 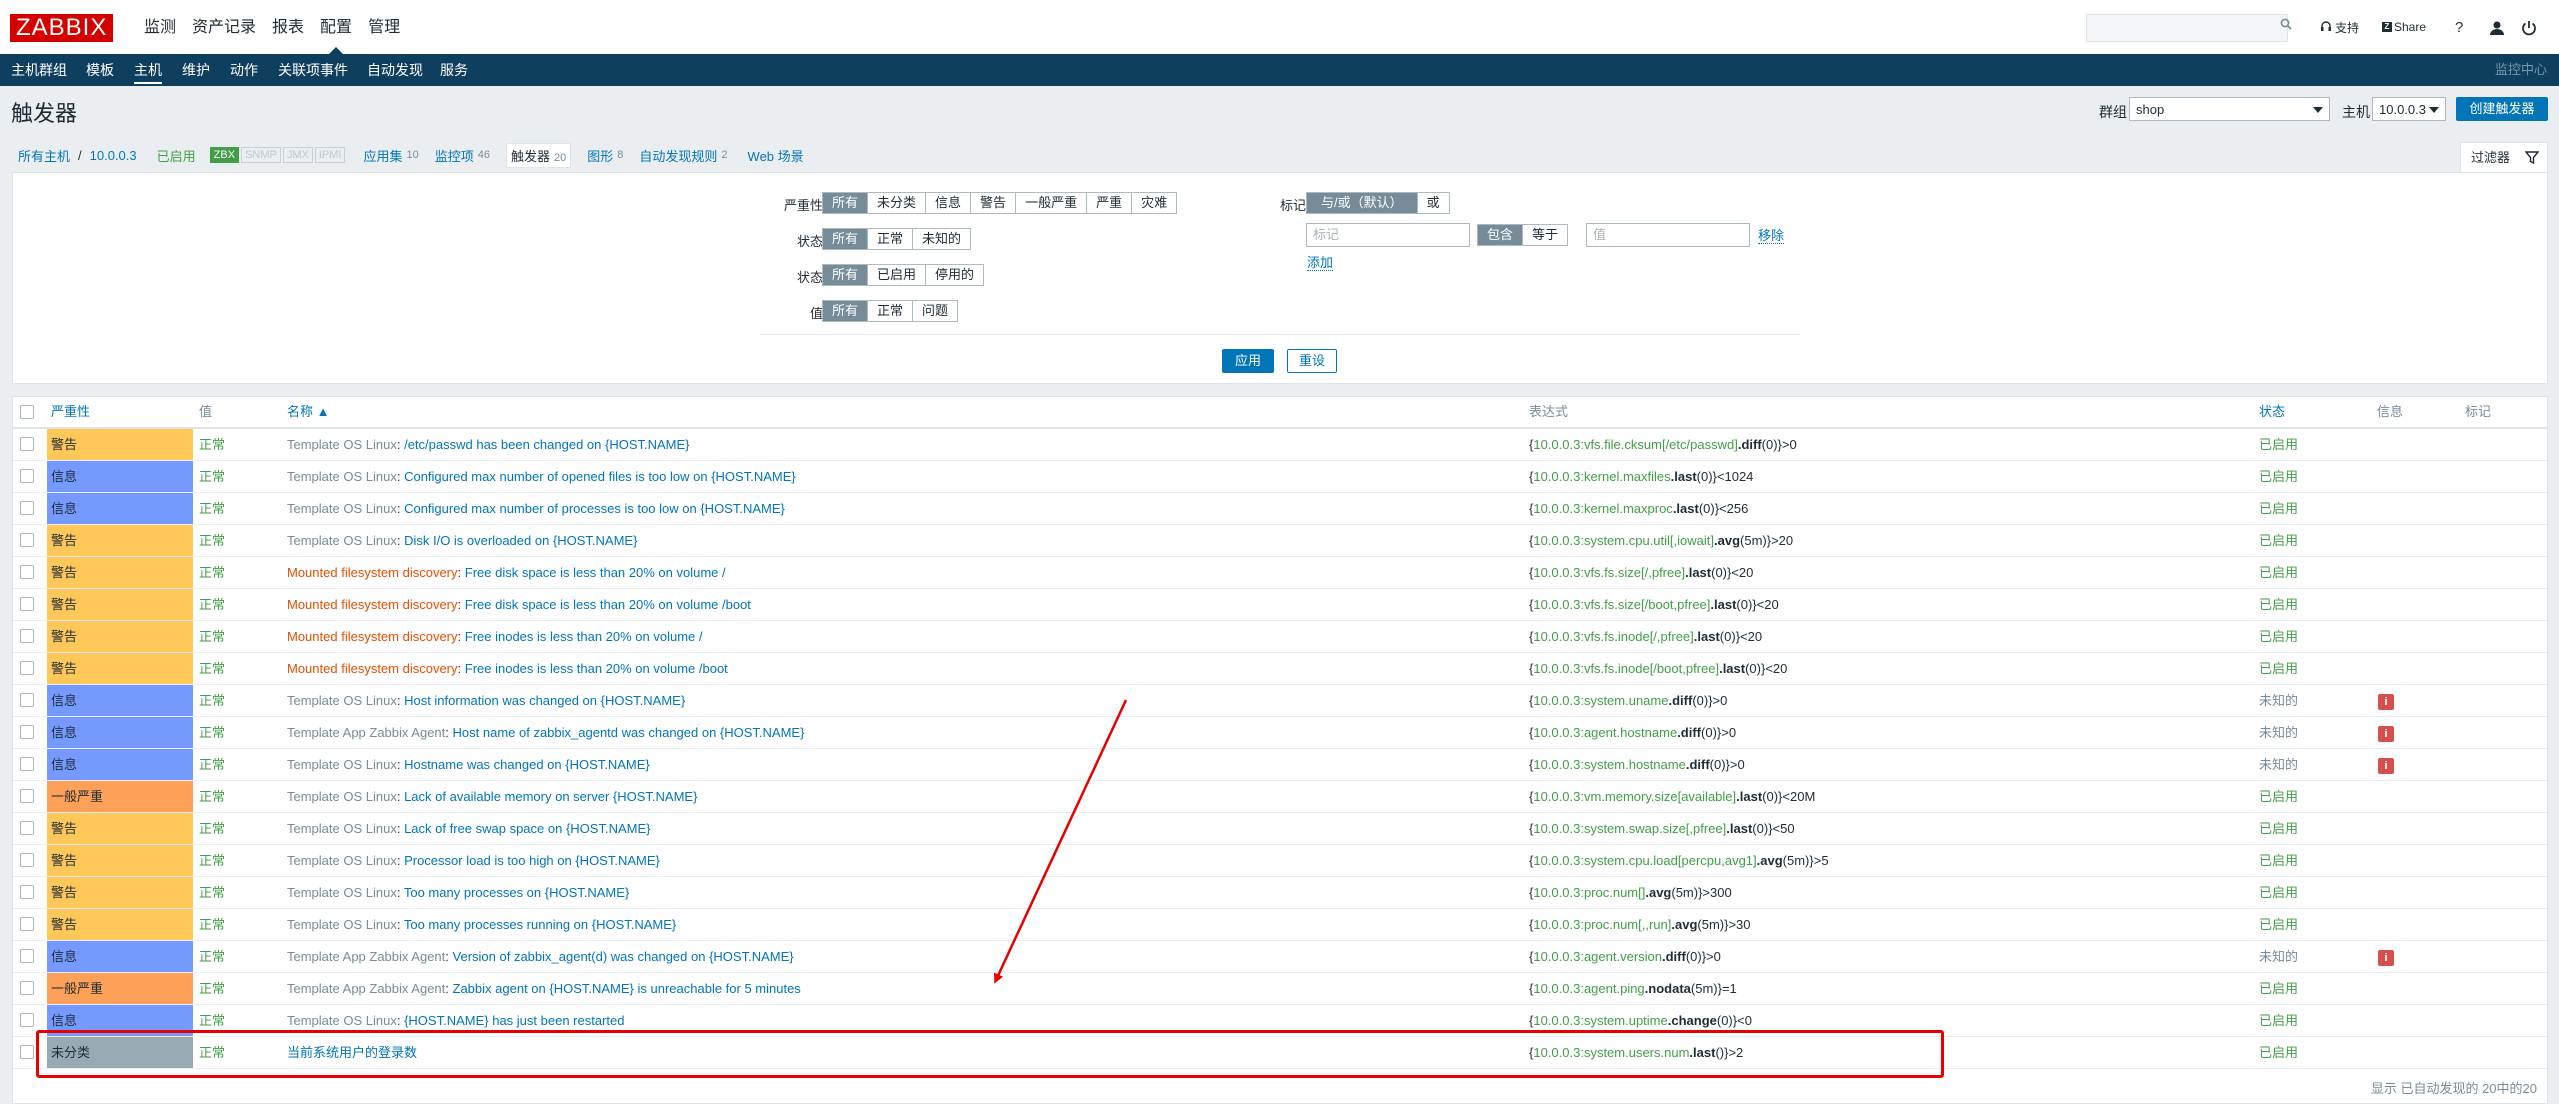 I want to click on apply-button: 应用, so click(x=1248, y=361).